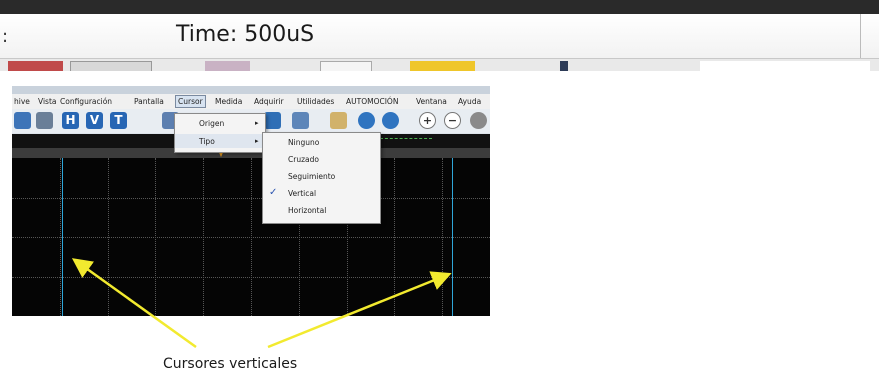 This screenshot has width=879, height=378. I want to click on arrow-right, so click(359, 310).